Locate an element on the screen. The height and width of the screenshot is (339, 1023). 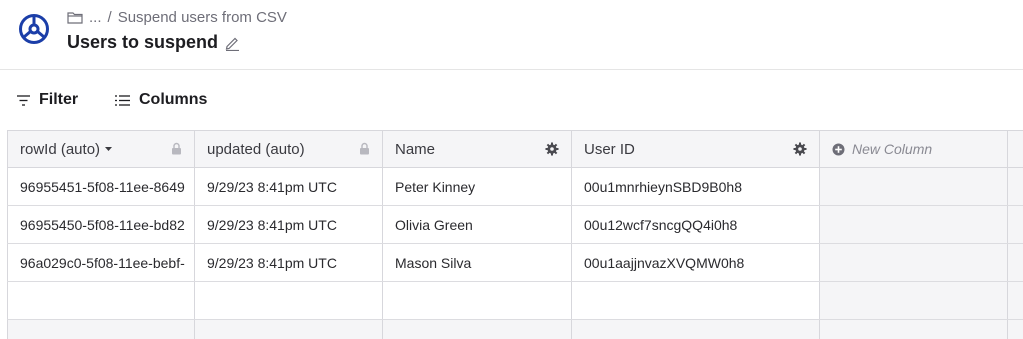
cell-user-id: 00u1mnrhieynSBD9B0h8 is located at coordinates (696, 186).